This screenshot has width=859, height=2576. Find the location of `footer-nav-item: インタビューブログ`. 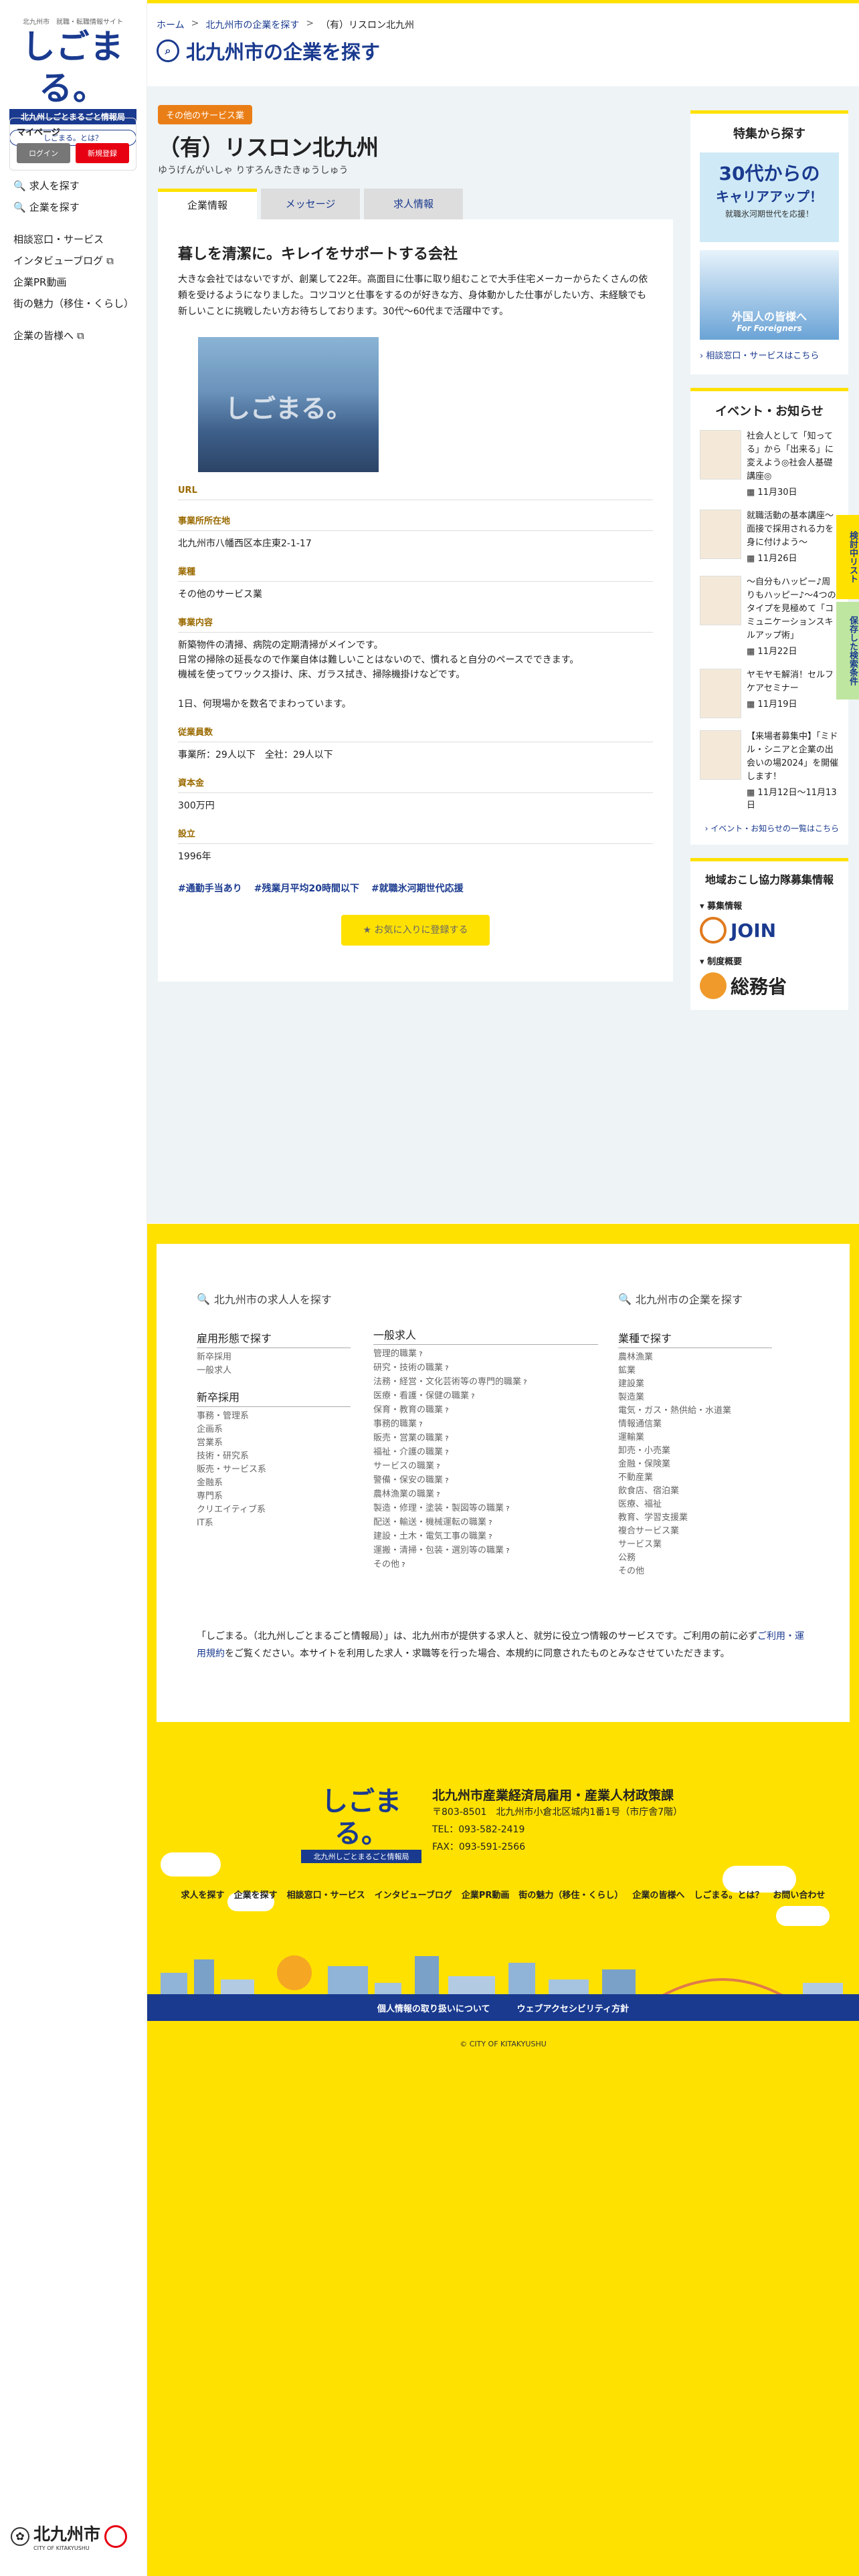

footer-nav-item: インタビューブログ is located at coordinates (413, 1896).